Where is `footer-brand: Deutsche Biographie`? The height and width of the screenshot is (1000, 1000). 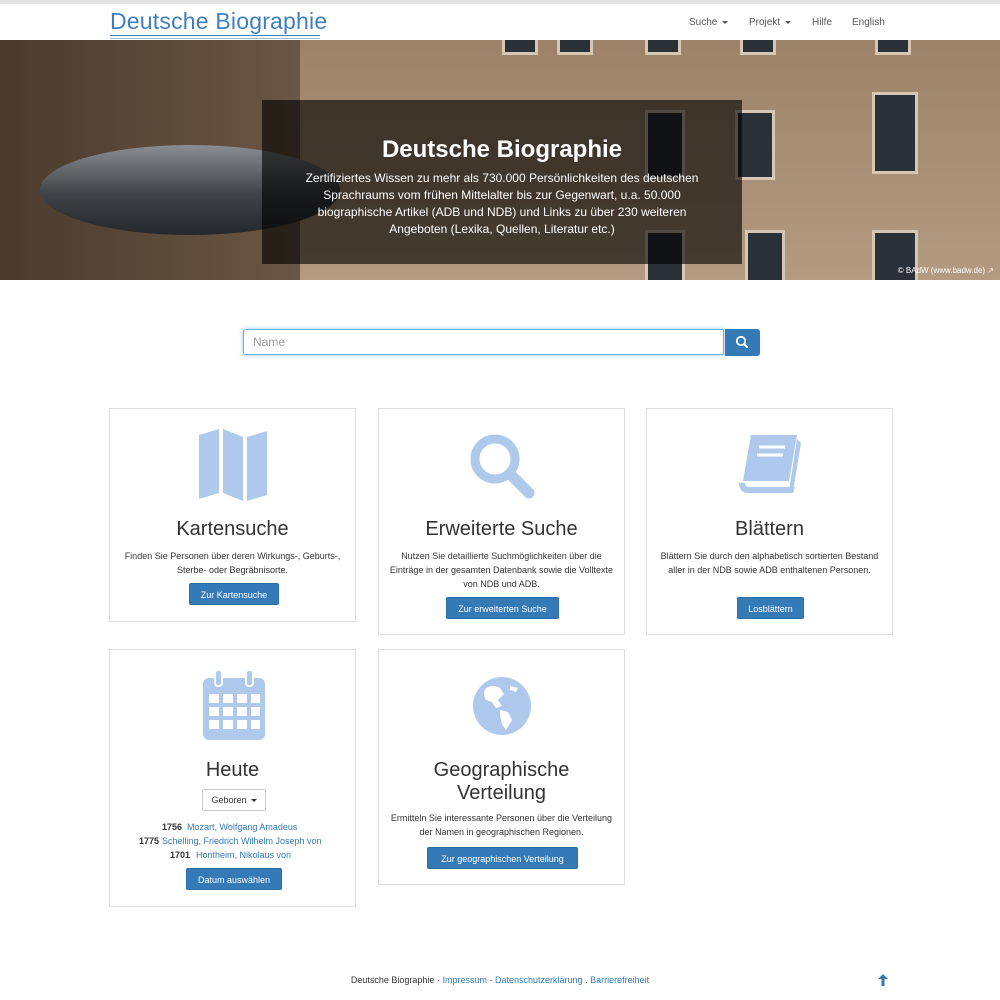
footer-brand: Deutsche Biographie is located at coordinates (392, 980).